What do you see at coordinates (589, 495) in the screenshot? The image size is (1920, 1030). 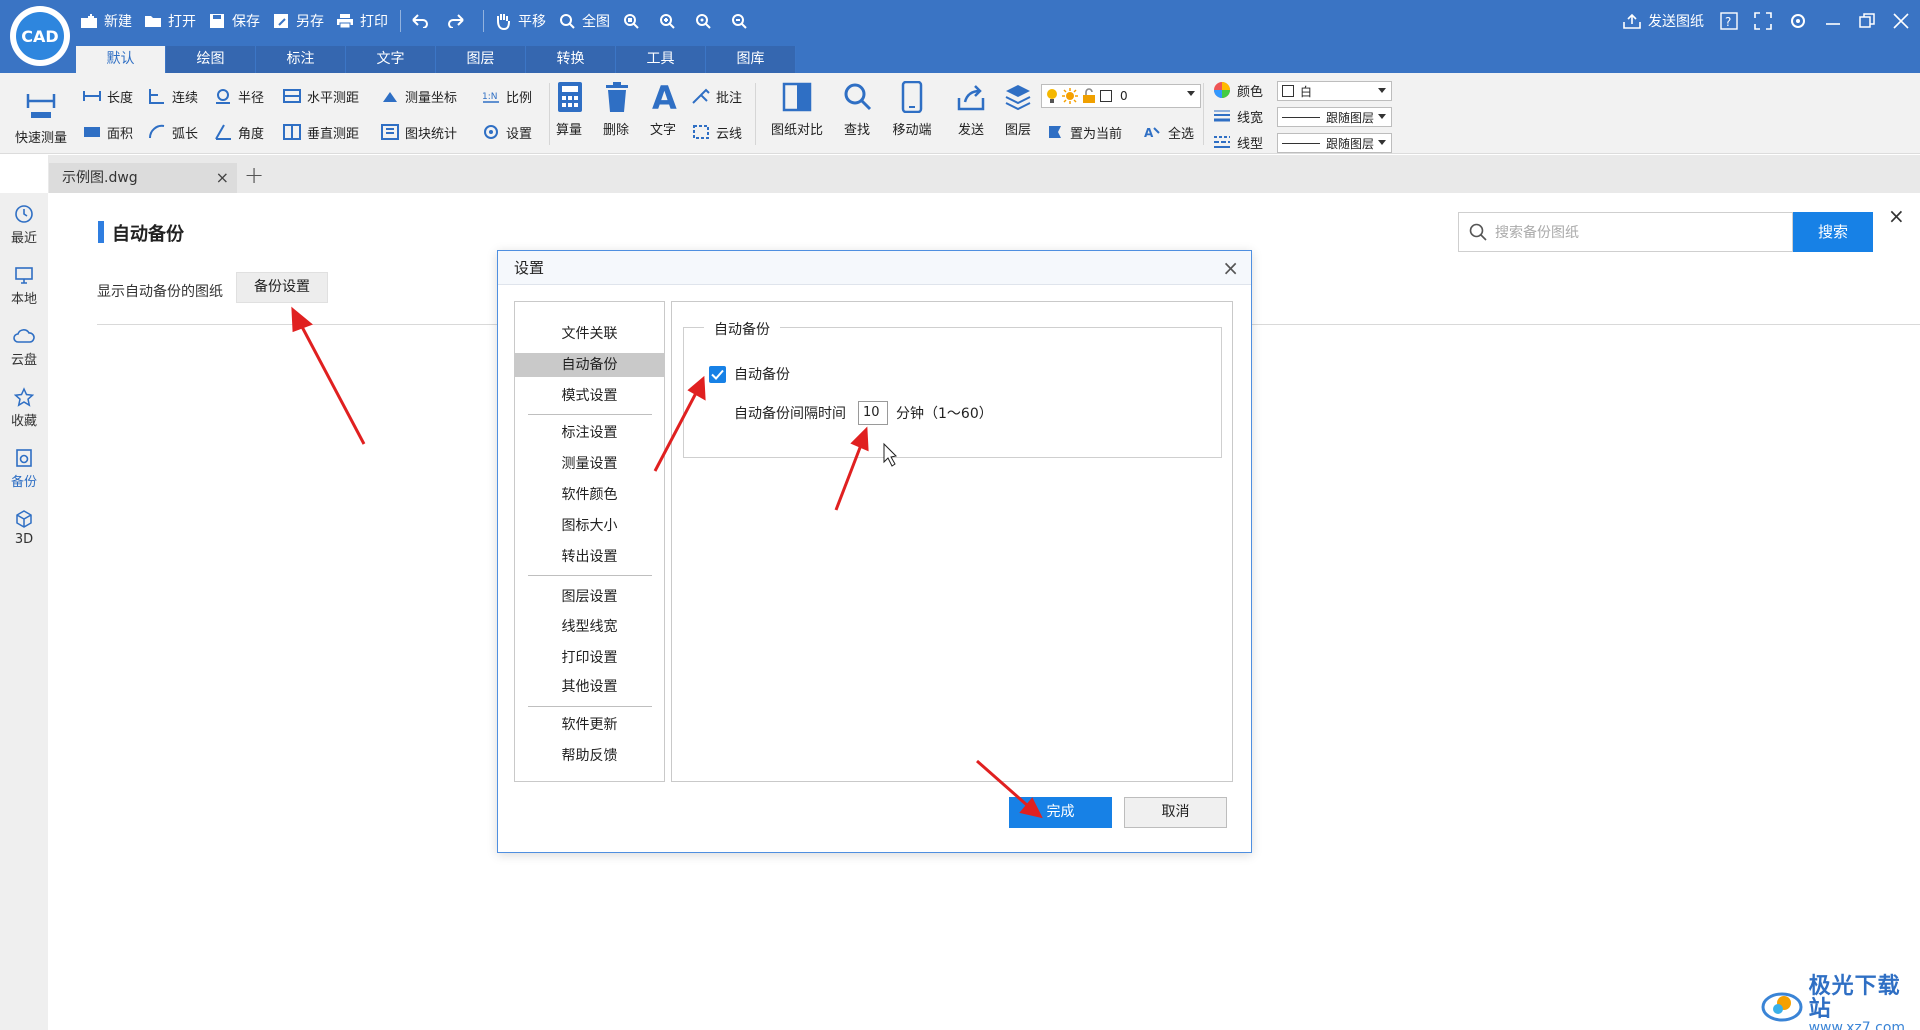 I see `nav-software-color: 软件颜色` at bounding box center [589, 495].